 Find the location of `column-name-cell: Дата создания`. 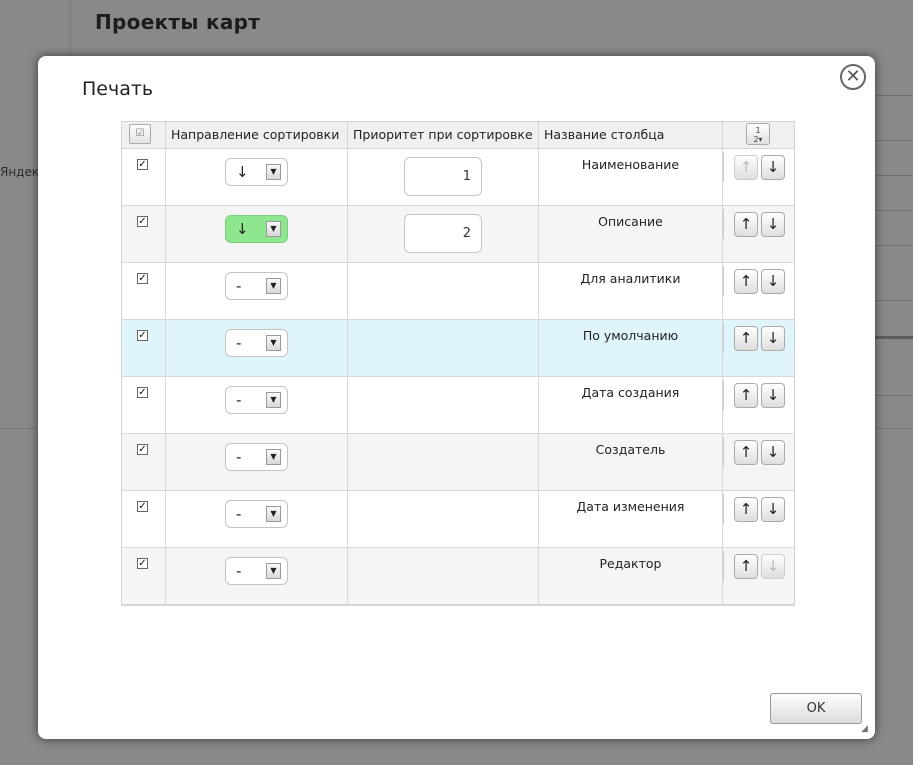

column-name-cell: Дата создания is located at coordinates (631, 405).